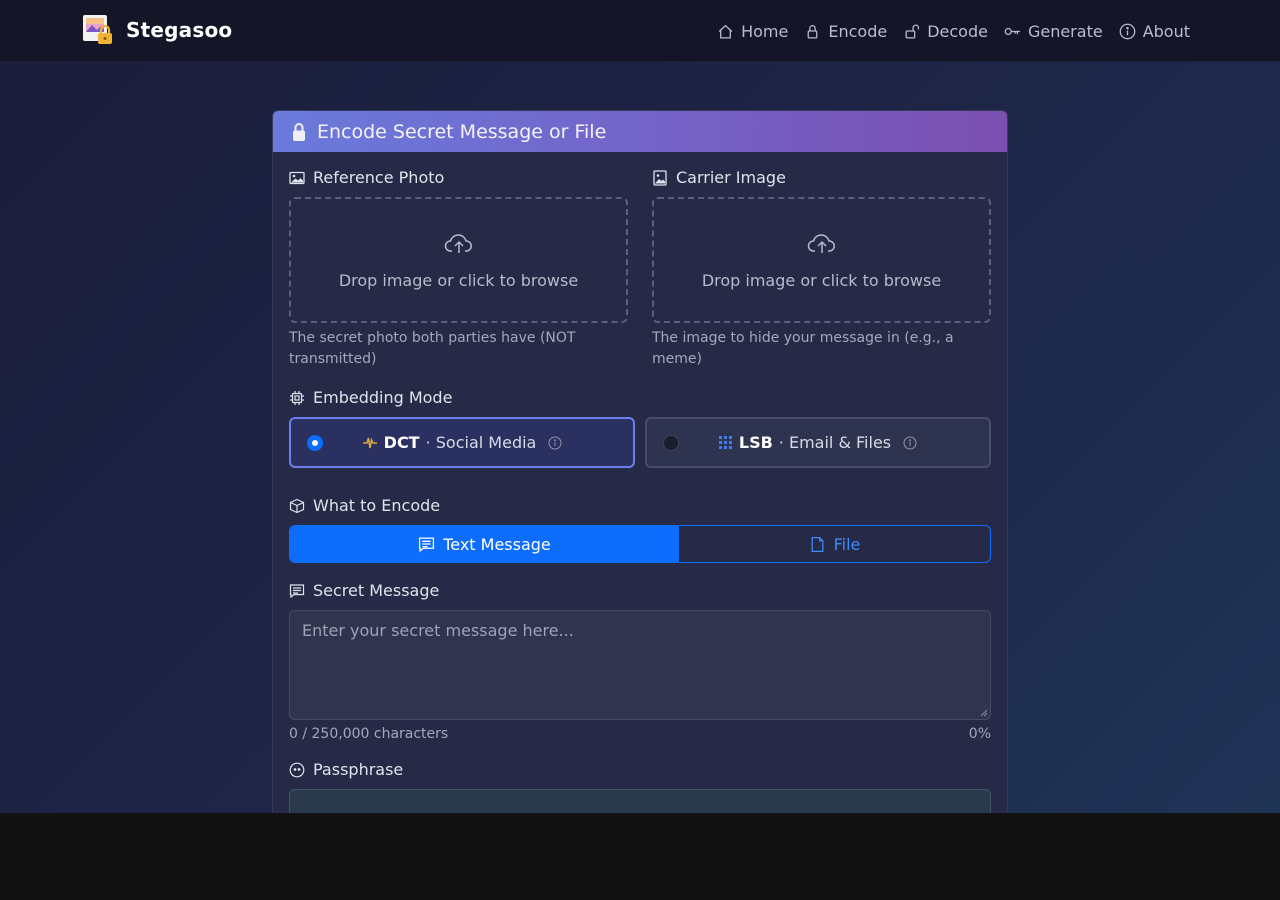 The image size is (1280, 900). Describe the element at coordinates (821, 177) in the screenshot. I see `carrier-image-label: Carrier Image` at that location.